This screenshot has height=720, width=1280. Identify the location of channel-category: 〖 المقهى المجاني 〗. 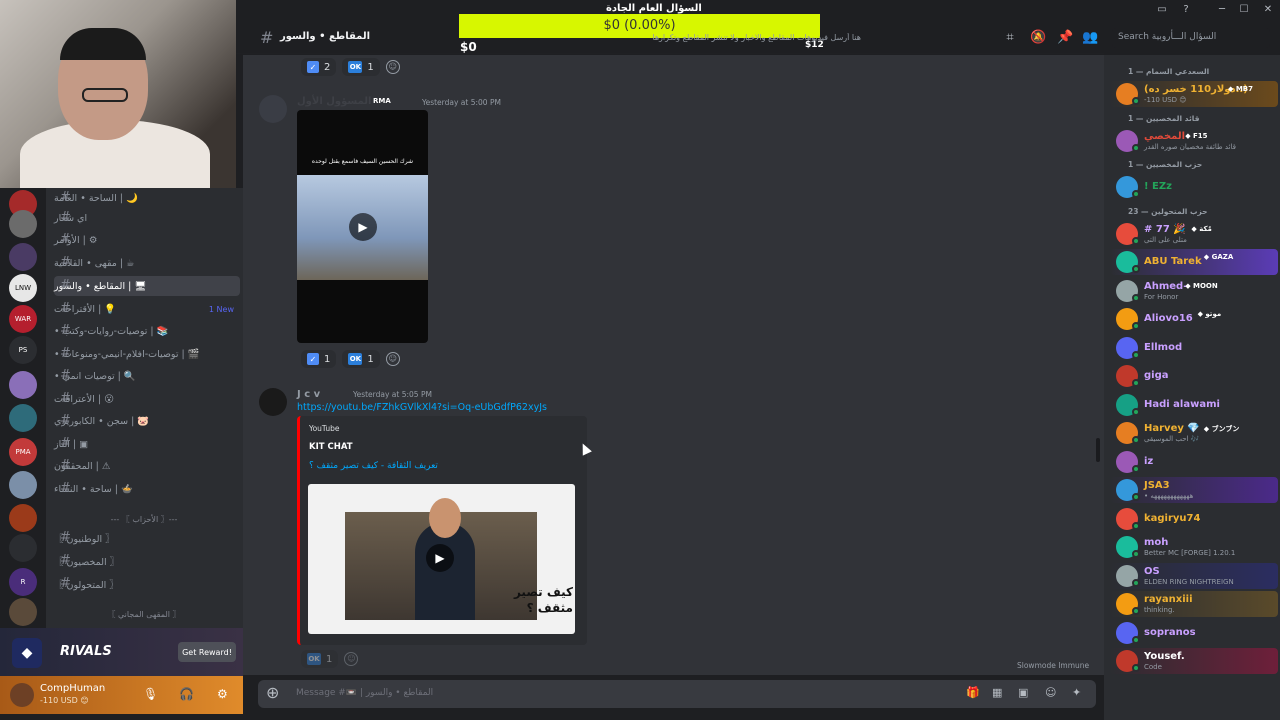
(144, 614).